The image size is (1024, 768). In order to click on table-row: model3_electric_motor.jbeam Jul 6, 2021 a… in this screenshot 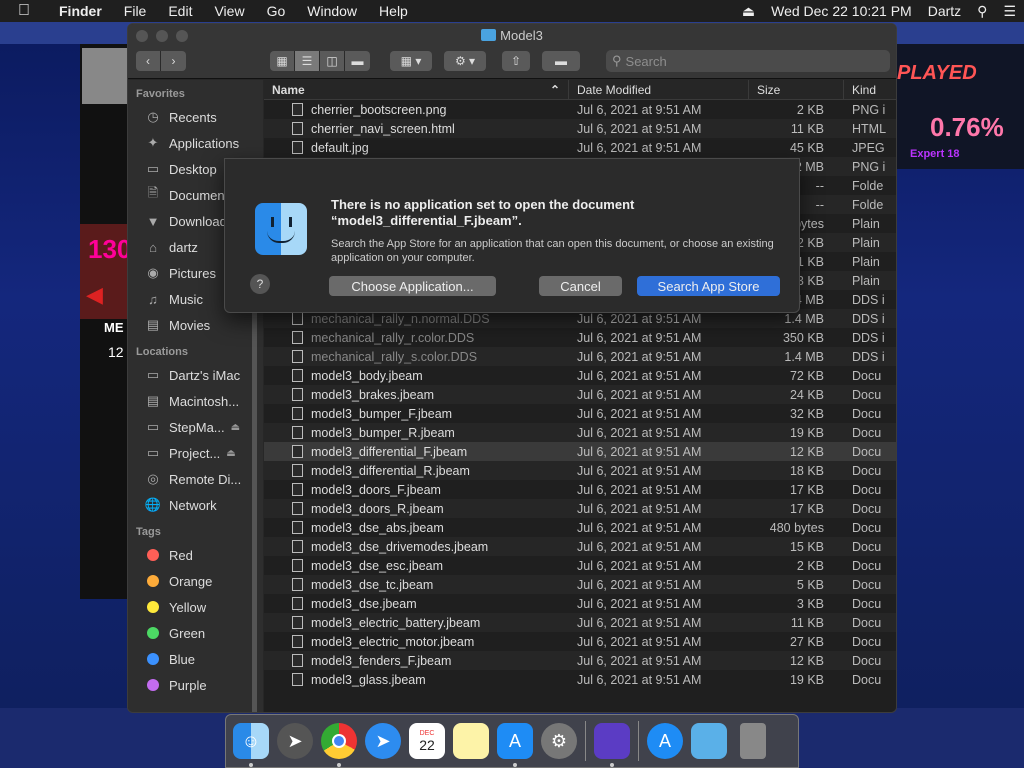, I will do `click(580, 641)`.